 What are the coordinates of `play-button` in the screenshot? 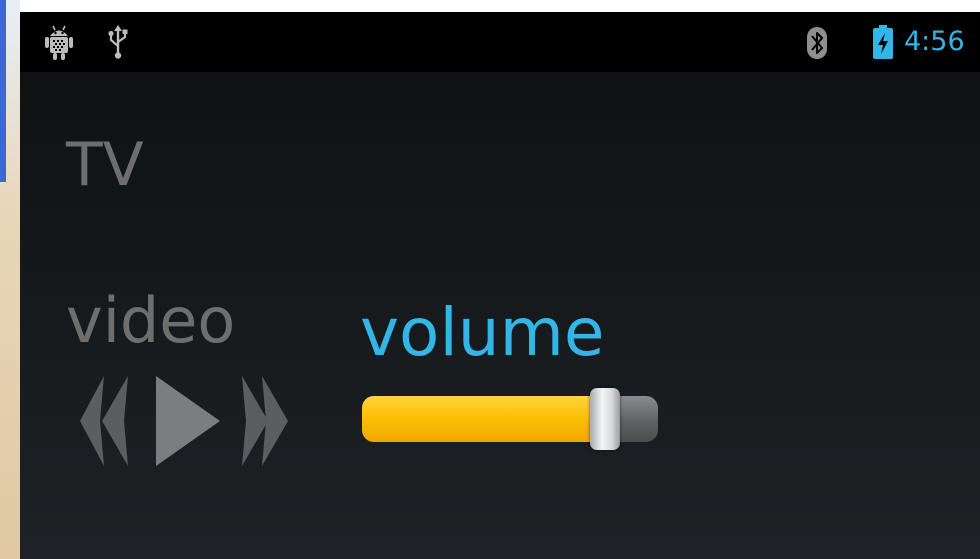 It's located at (188, 421).